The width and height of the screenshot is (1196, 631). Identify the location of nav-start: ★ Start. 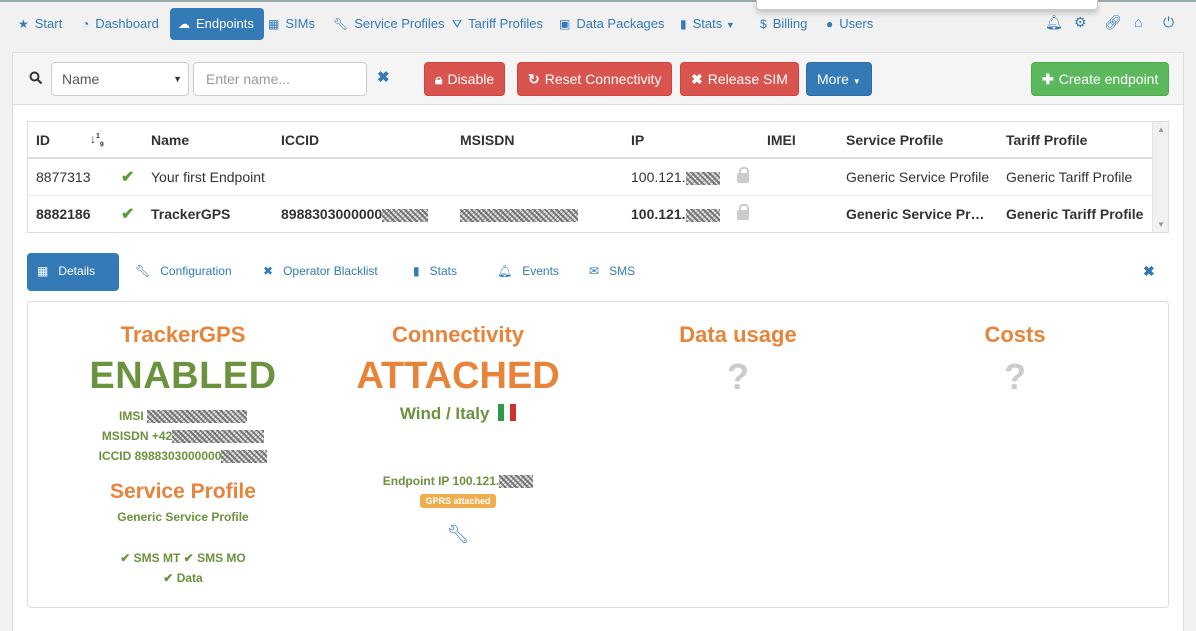
(41, 24).